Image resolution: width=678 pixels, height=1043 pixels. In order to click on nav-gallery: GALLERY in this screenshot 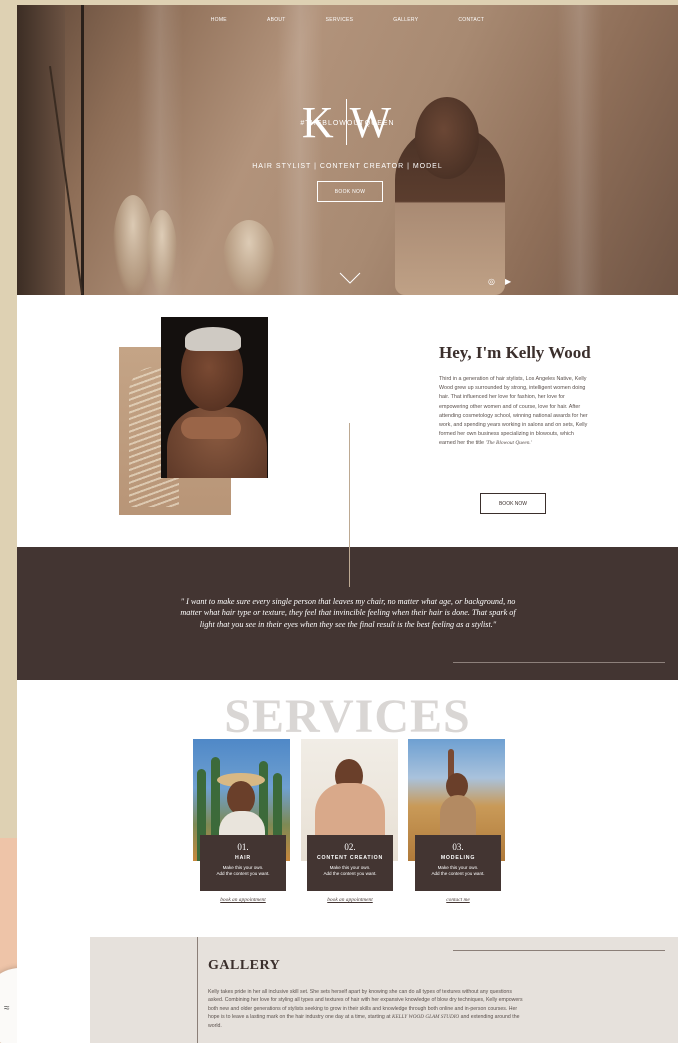, I will do `click(405, 20)`.